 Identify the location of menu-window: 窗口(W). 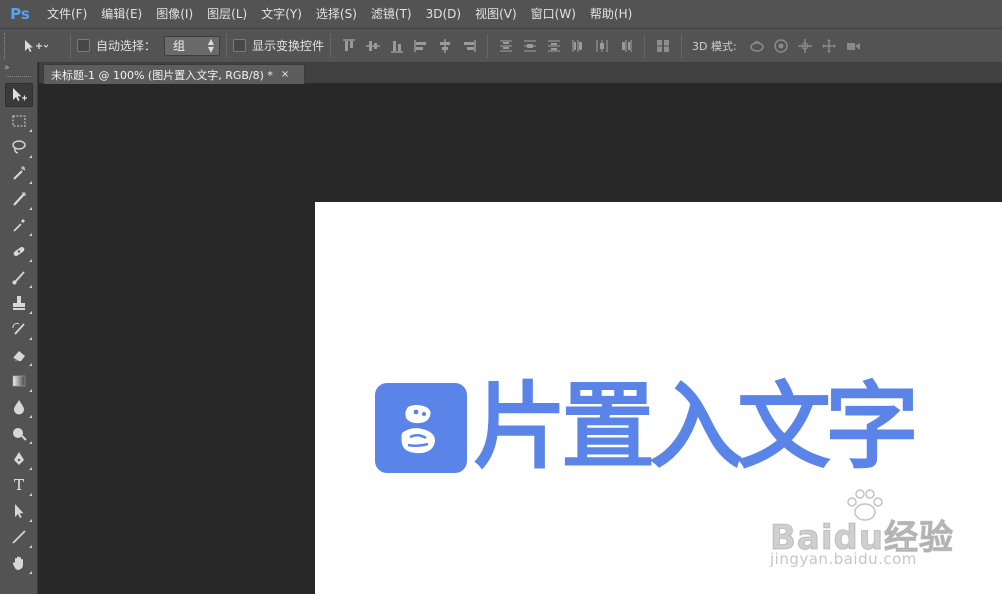
(553, 14).